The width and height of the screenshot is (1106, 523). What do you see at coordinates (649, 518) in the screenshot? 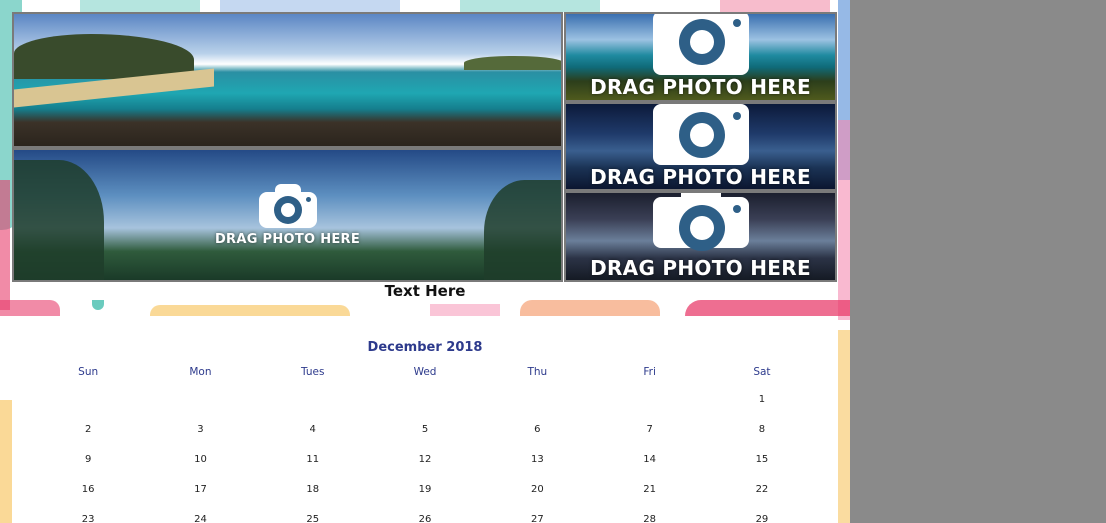
I see `calendar-day: 28` at bounding box center [649, 518].